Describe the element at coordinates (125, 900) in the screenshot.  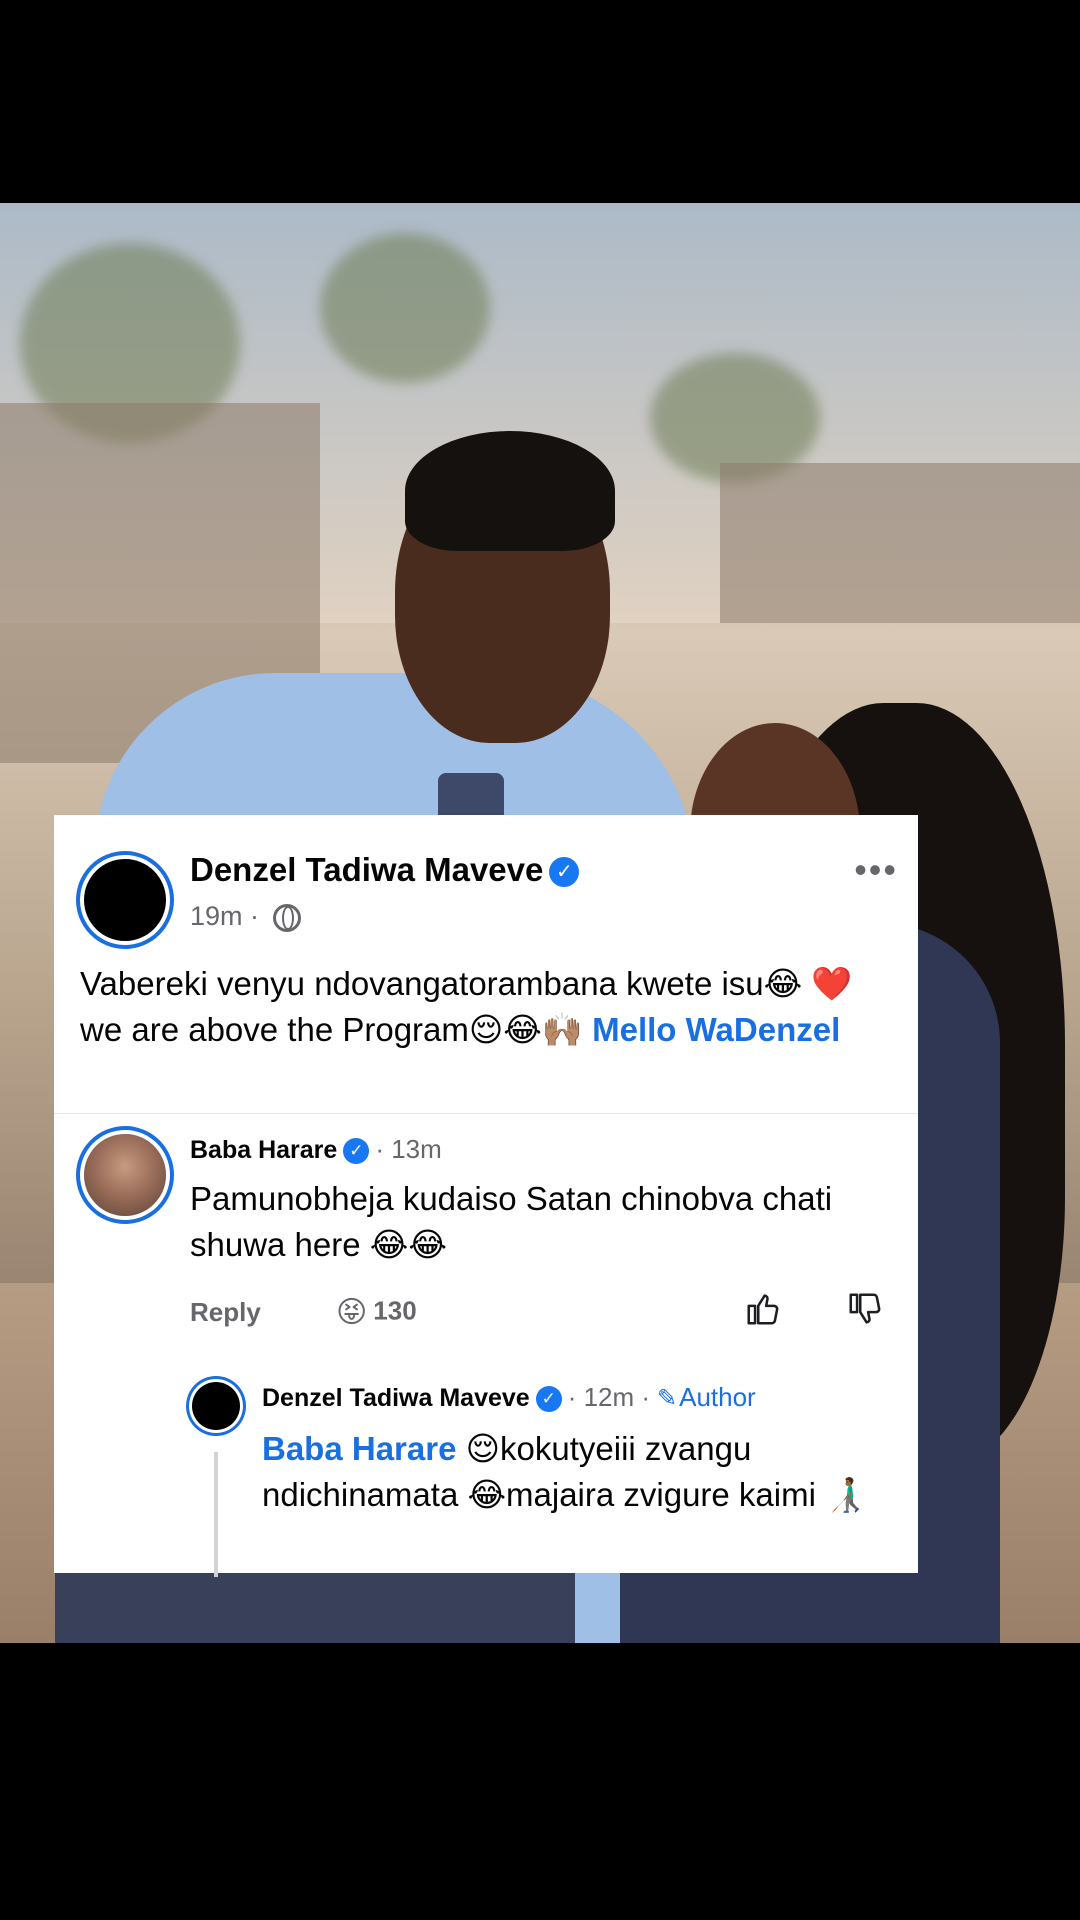
I see `post-author-avatar` at that location.